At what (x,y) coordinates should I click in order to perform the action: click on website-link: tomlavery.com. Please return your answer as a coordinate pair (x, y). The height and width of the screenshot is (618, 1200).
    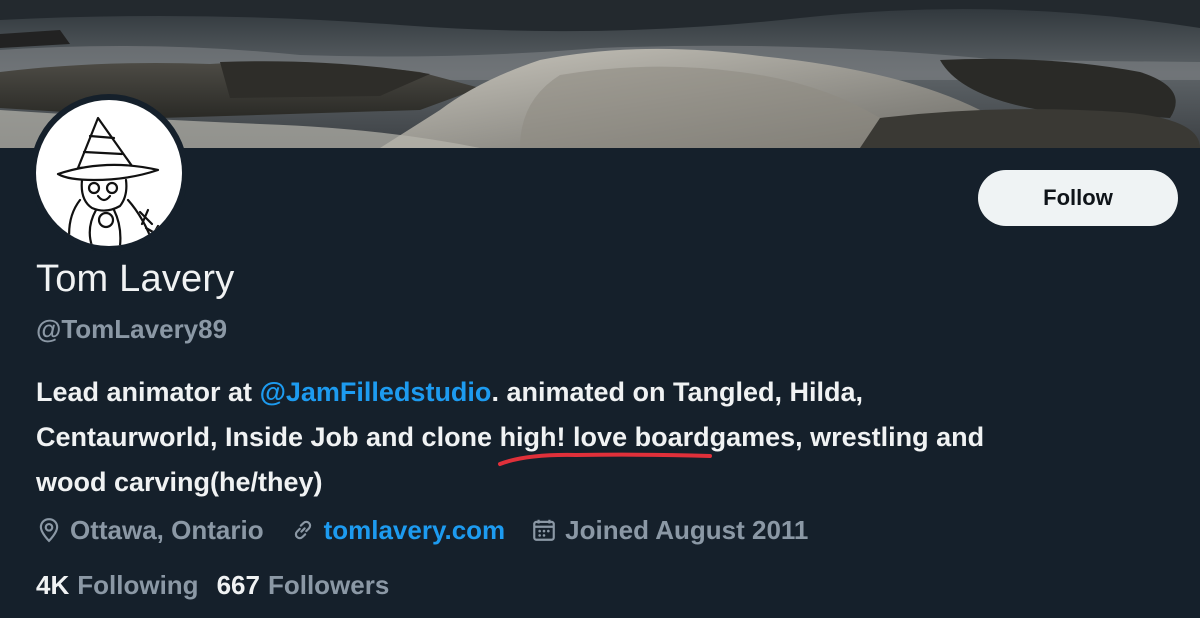
    Looking at the image, I should click on (415, 530).